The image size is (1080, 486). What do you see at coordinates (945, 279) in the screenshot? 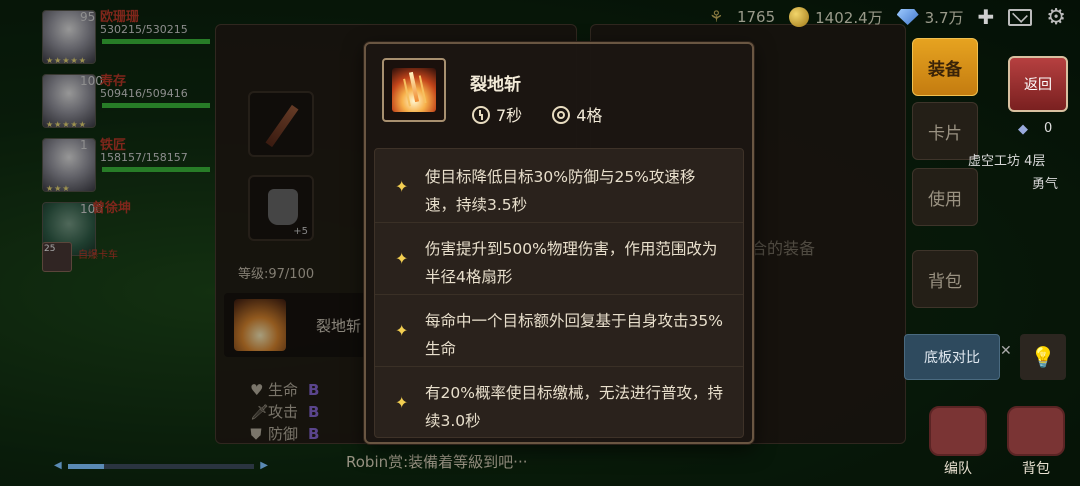
I see `tab-backpack: 背包` at bounding box center [945, 279].